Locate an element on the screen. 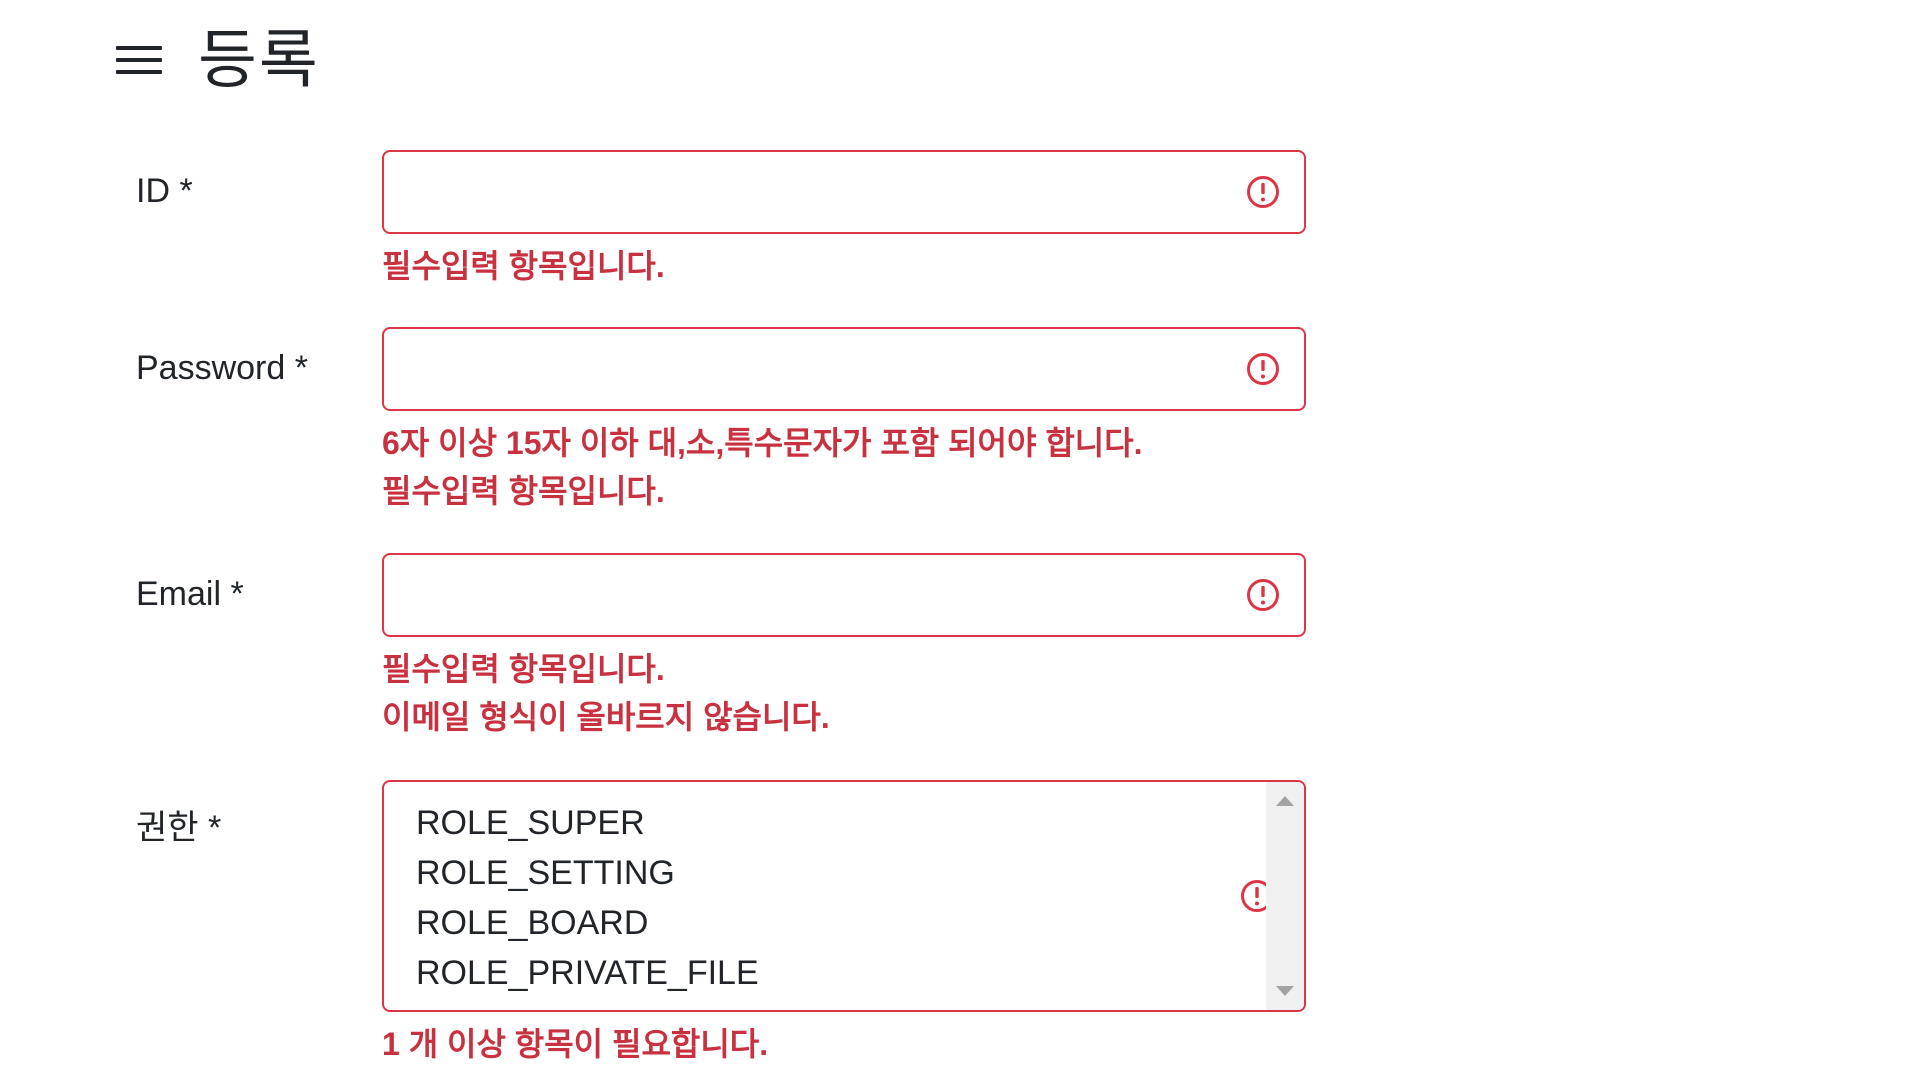 The width and height of the screenshot is (1907, 1091). roles-error-required: 1 개 이상 항목이 필요합니다. is located at coordinates (575, 1044).